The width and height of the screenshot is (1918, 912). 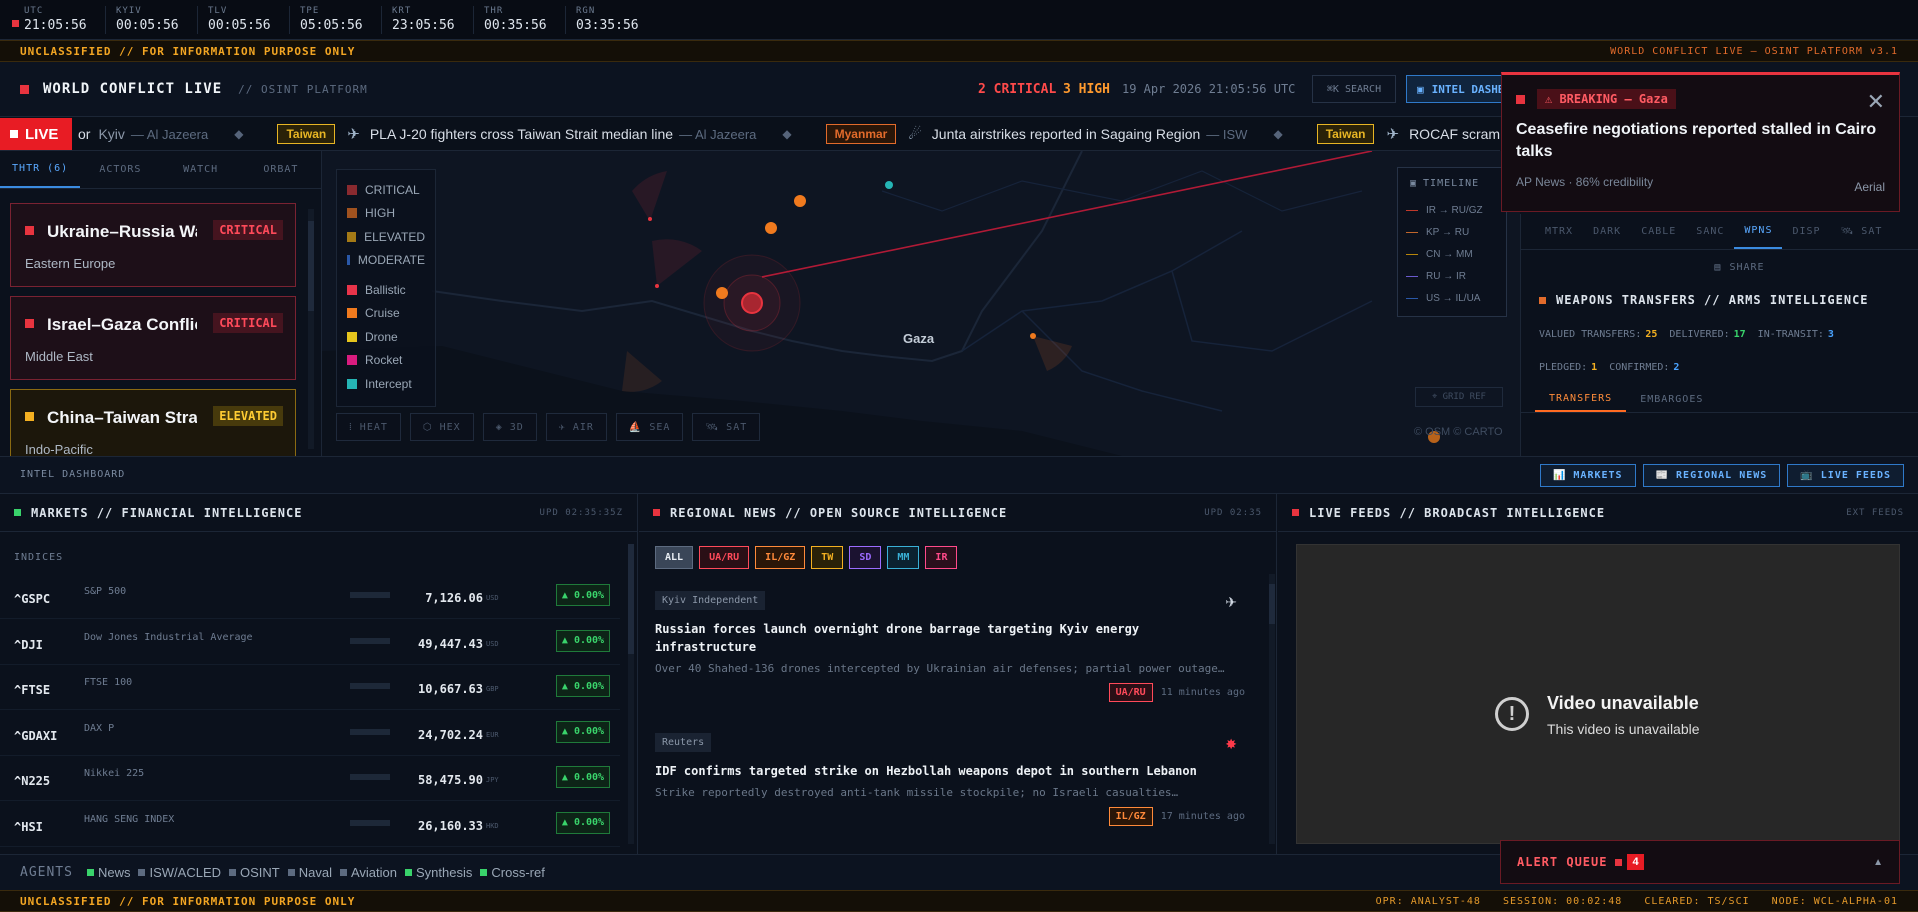 I want to click on tab-orbat: ORBAT, so click(x=281, y=169).